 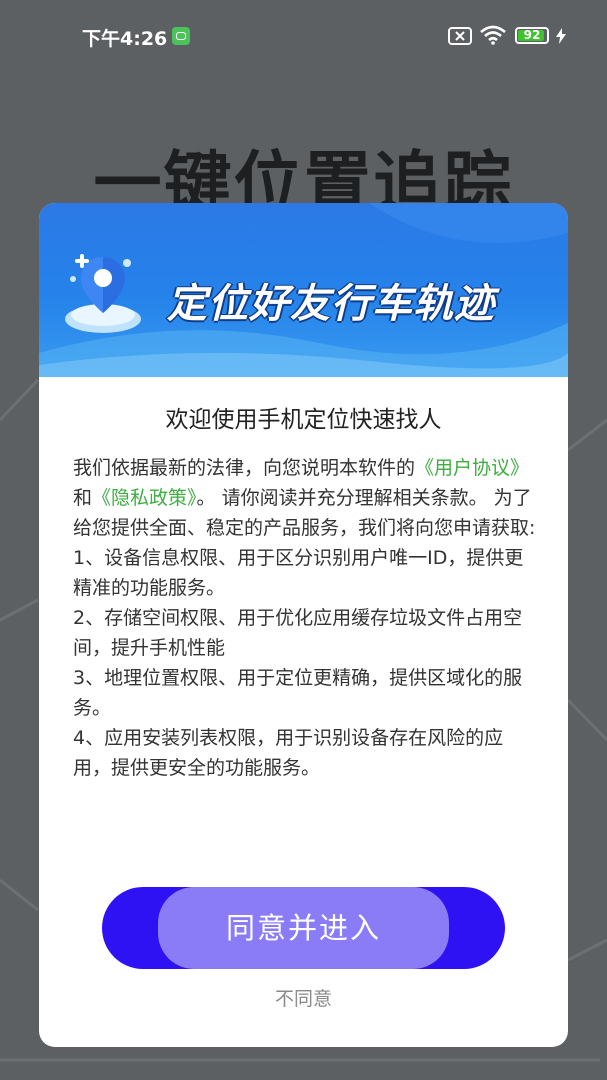 I want to click on charging-icon, so click(x=561, y=36).